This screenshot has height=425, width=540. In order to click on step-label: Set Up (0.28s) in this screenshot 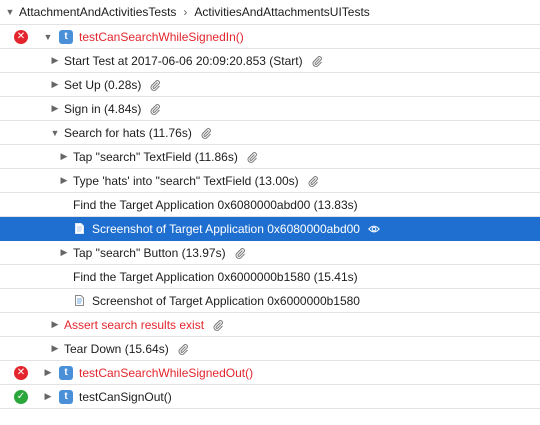, I will do `click(103, 84)`.